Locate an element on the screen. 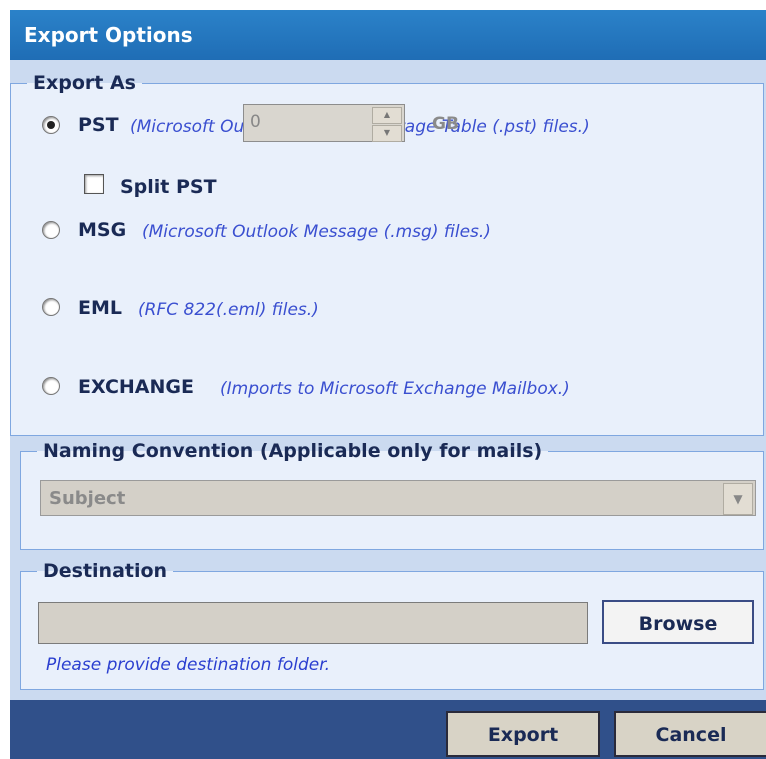  title-bar: Export Options is located at coordinates (388, 35).